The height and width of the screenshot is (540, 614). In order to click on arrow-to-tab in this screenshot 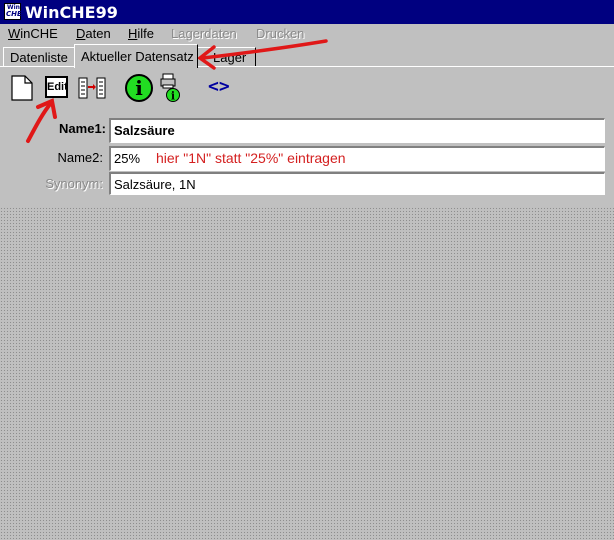, I will do `click(262, 54)`.